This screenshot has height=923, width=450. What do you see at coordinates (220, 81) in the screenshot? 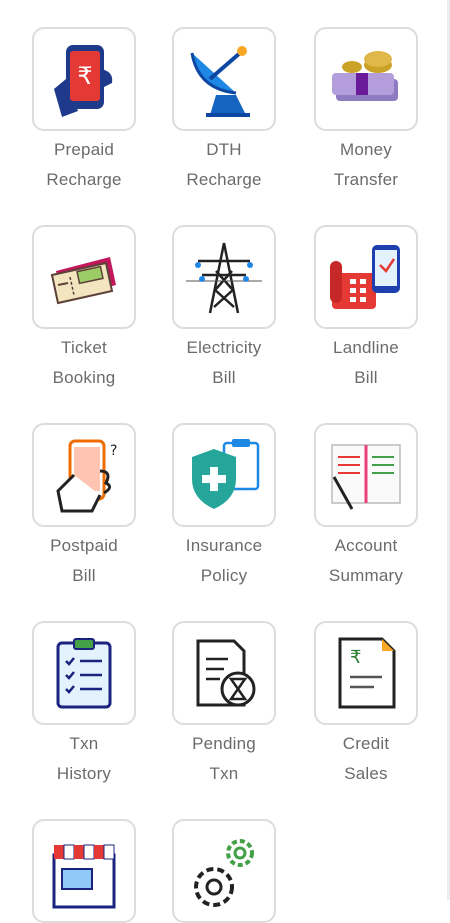
I see `satellite-dish-icon` at bounding box center [220, 81].